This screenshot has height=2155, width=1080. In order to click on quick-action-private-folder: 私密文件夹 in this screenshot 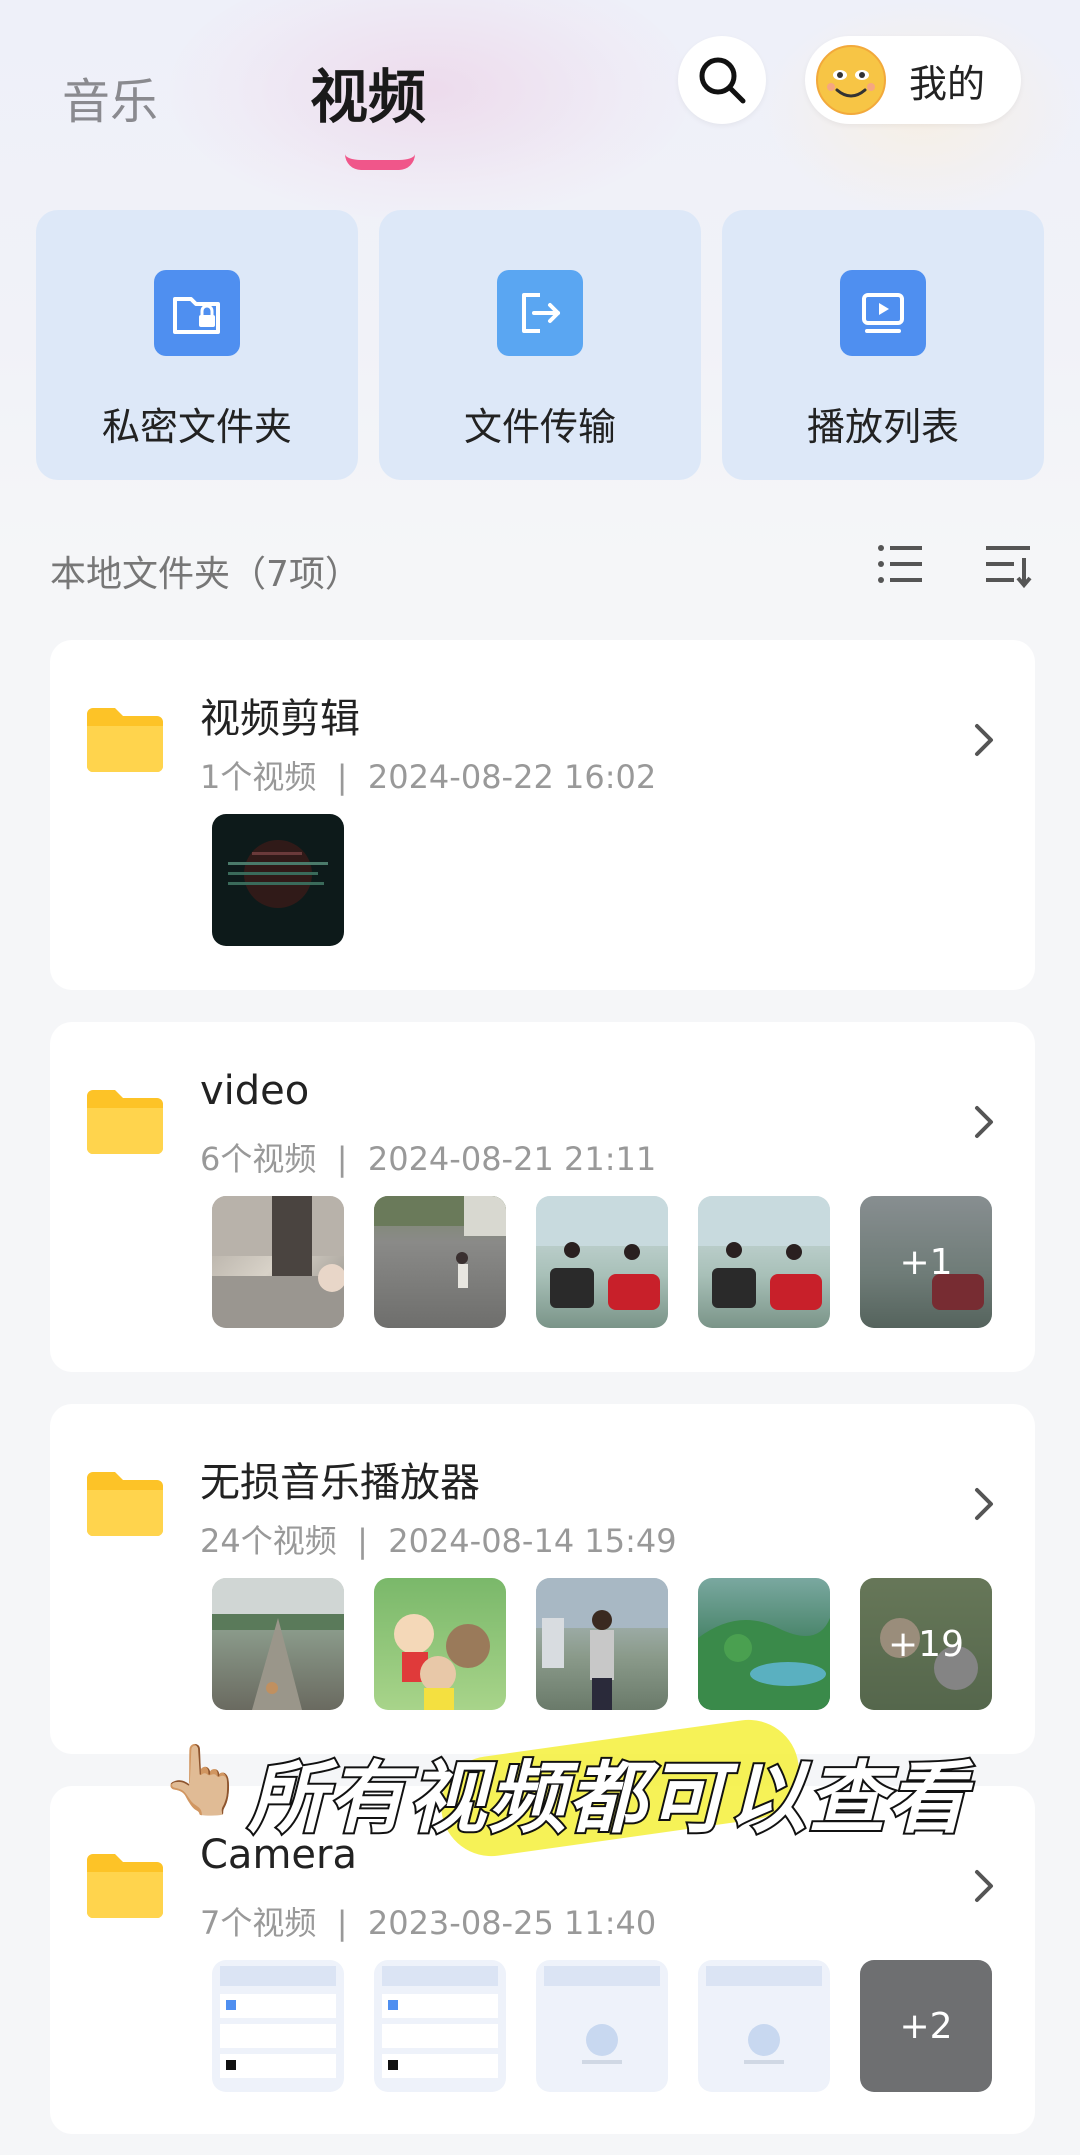, I will do `click(197, 345)`.